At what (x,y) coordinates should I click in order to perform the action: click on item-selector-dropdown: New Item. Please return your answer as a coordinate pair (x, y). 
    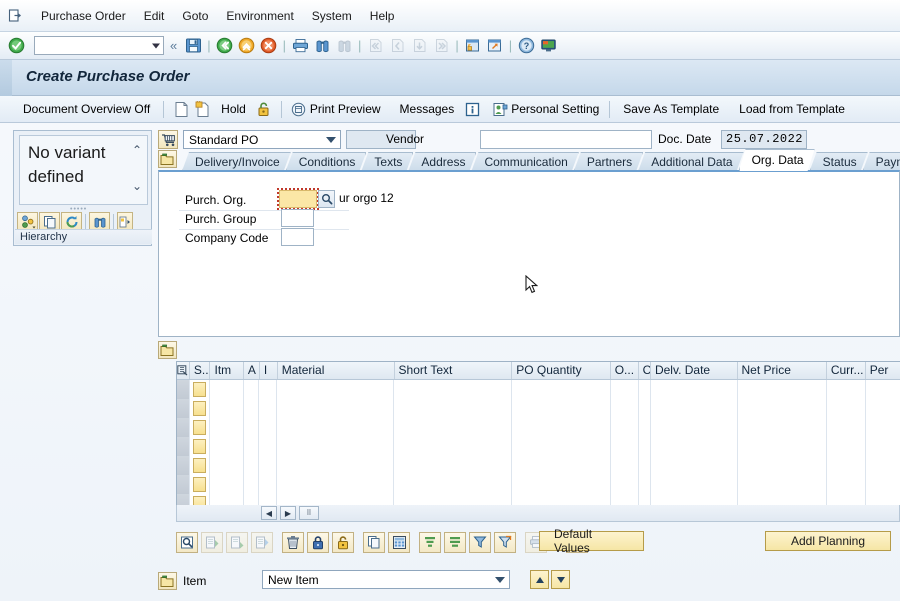
    Looking at the image, I should click on (386, 579).